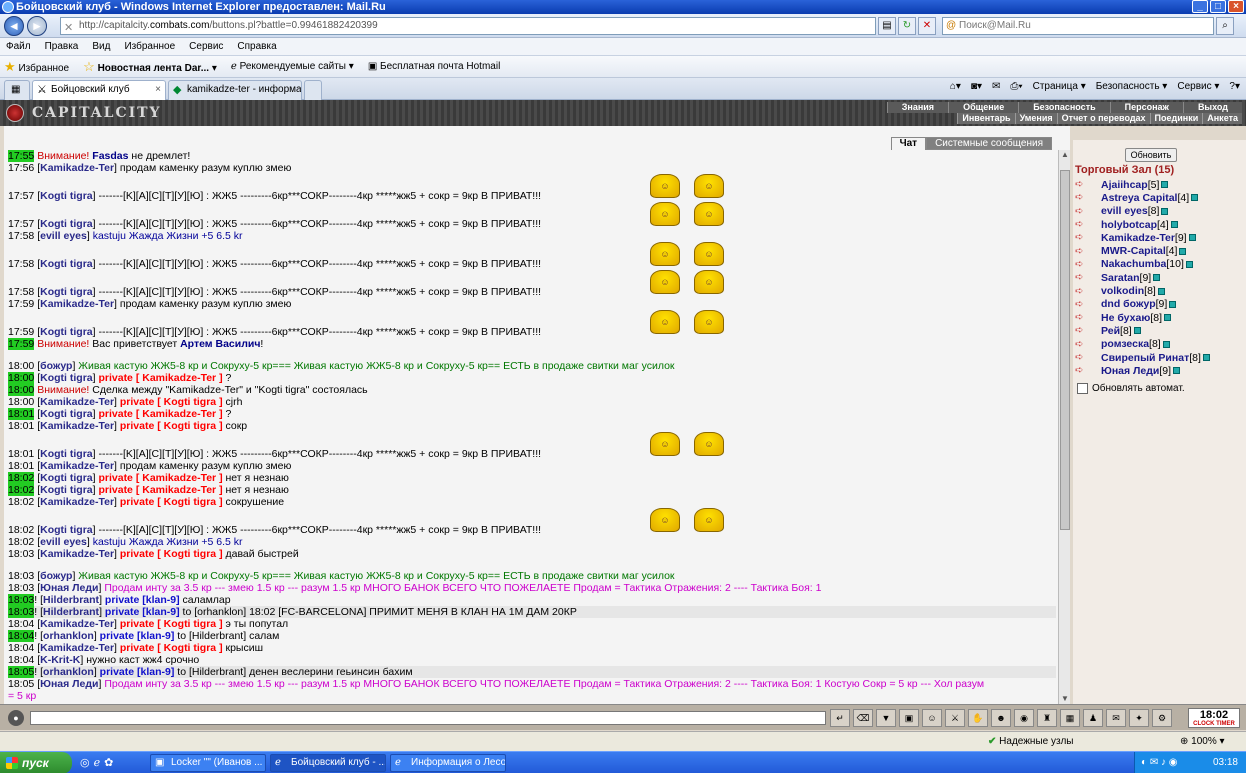 The width and height of the screenshot is (1246, 773). Describe the element at coordinates (1125, 318) in the screenshot. I see `user-nick: Не бухаю` at that location.